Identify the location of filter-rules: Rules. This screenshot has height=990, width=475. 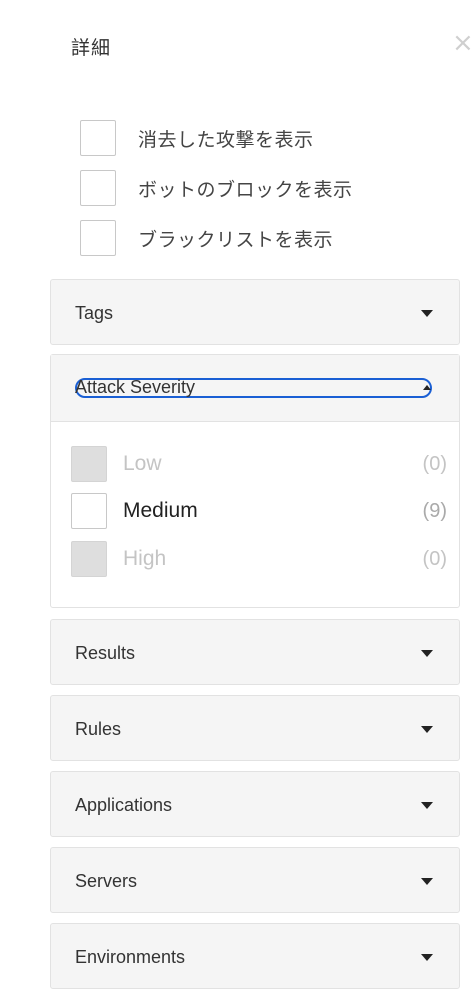
(255, 728).